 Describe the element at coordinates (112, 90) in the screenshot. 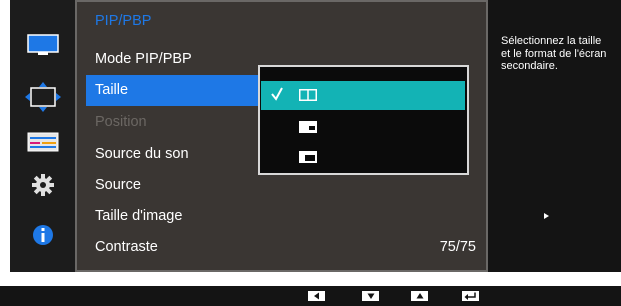

I see `menu-item-label: Taille` at that location.